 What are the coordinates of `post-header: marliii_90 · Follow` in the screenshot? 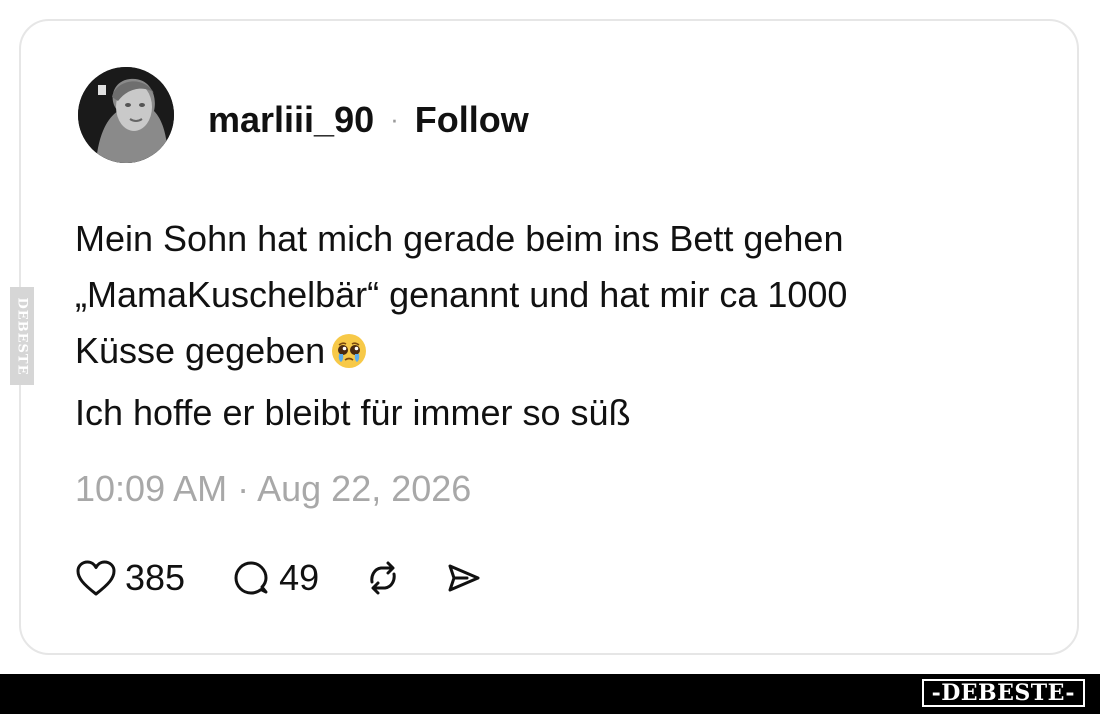 It's located at (368, 120).